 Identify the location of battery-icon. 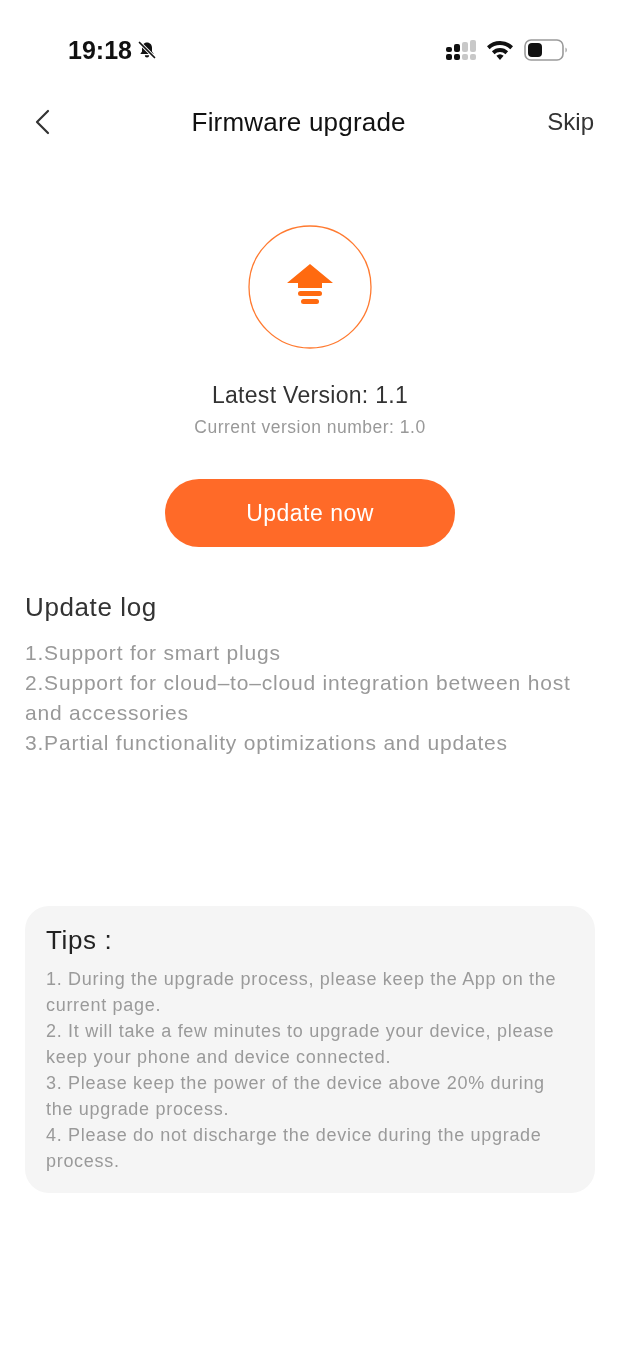
(546, 50).